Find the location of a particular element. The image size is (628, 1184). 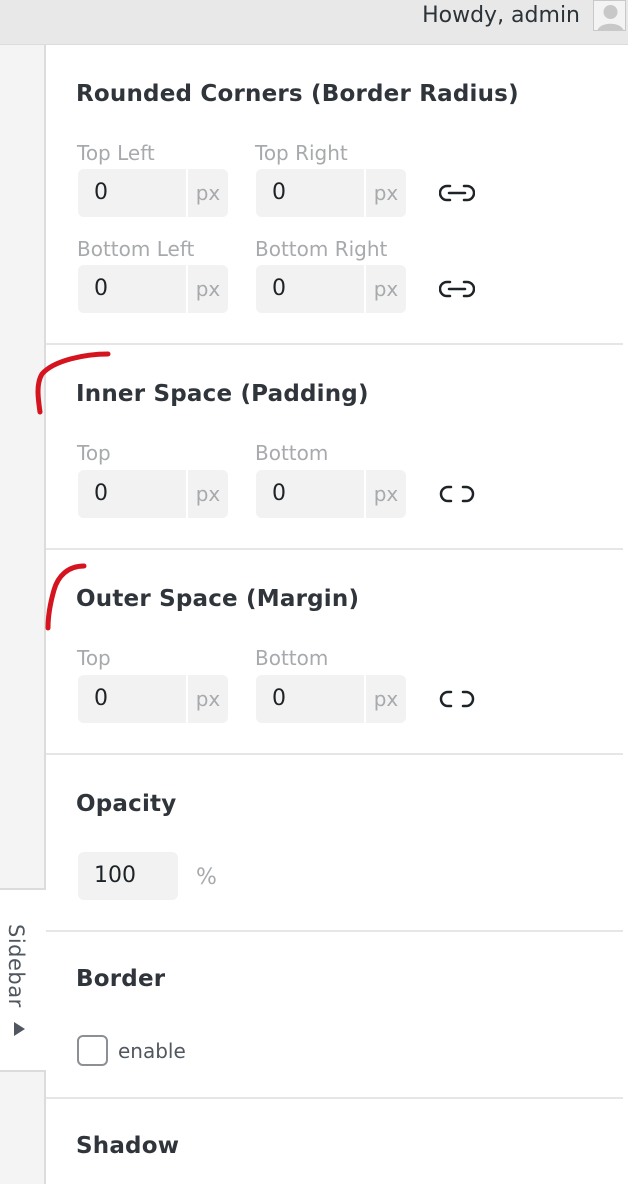

border-enable-label: enable is located at coordinates (152, 1051).